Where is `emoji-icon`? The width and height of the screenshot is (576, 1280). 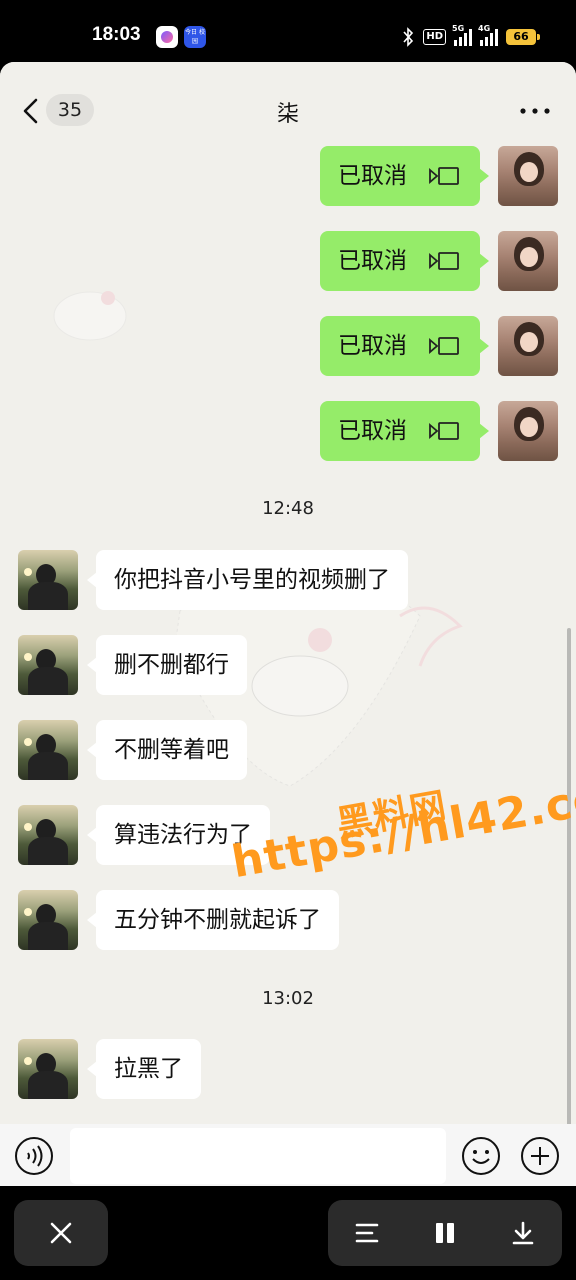 emoji-icon is located at coordinates (481, 1156).